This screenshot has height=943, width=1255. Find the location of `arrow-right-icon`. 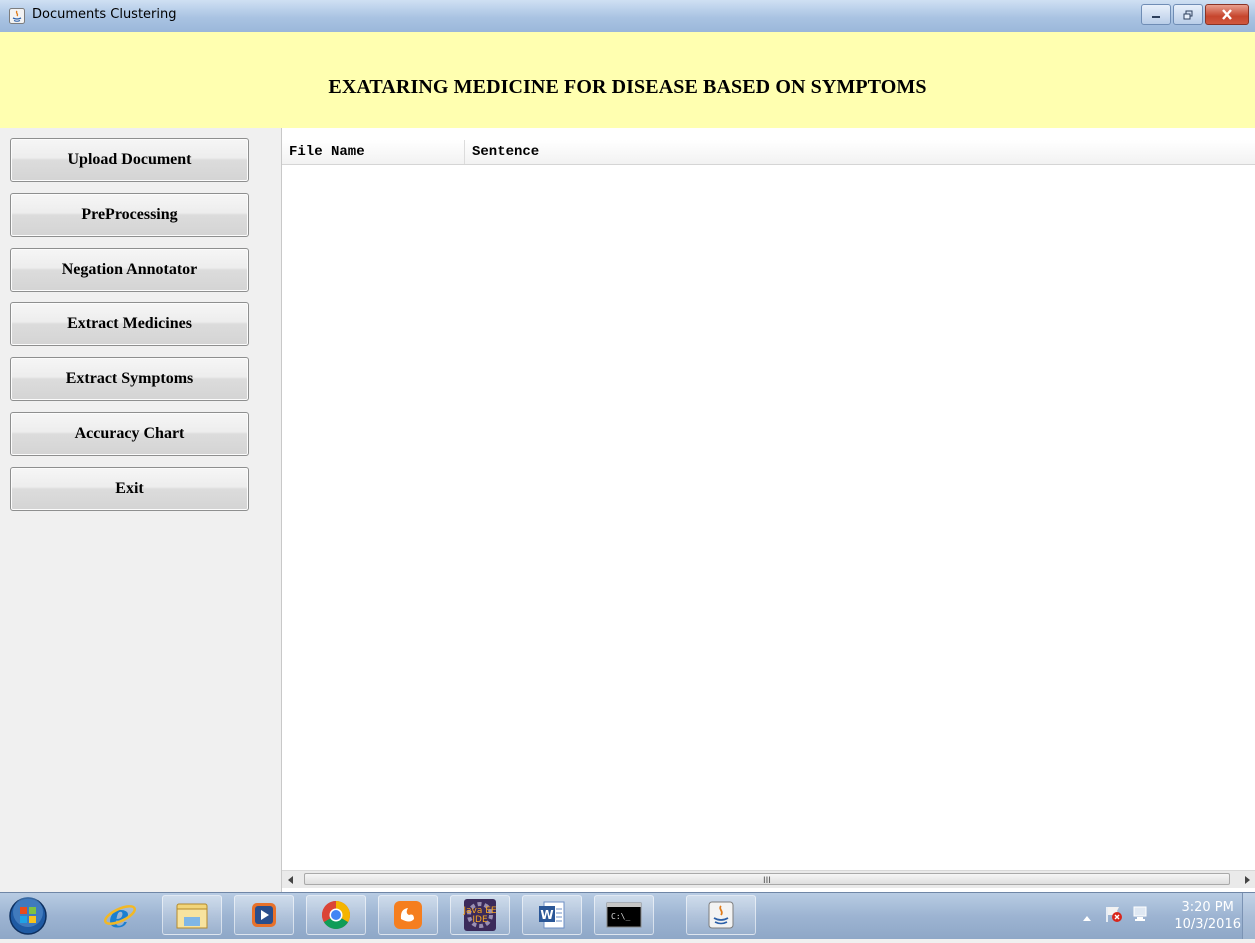

arrow-right-icon is located at coordinates (1247, 879).